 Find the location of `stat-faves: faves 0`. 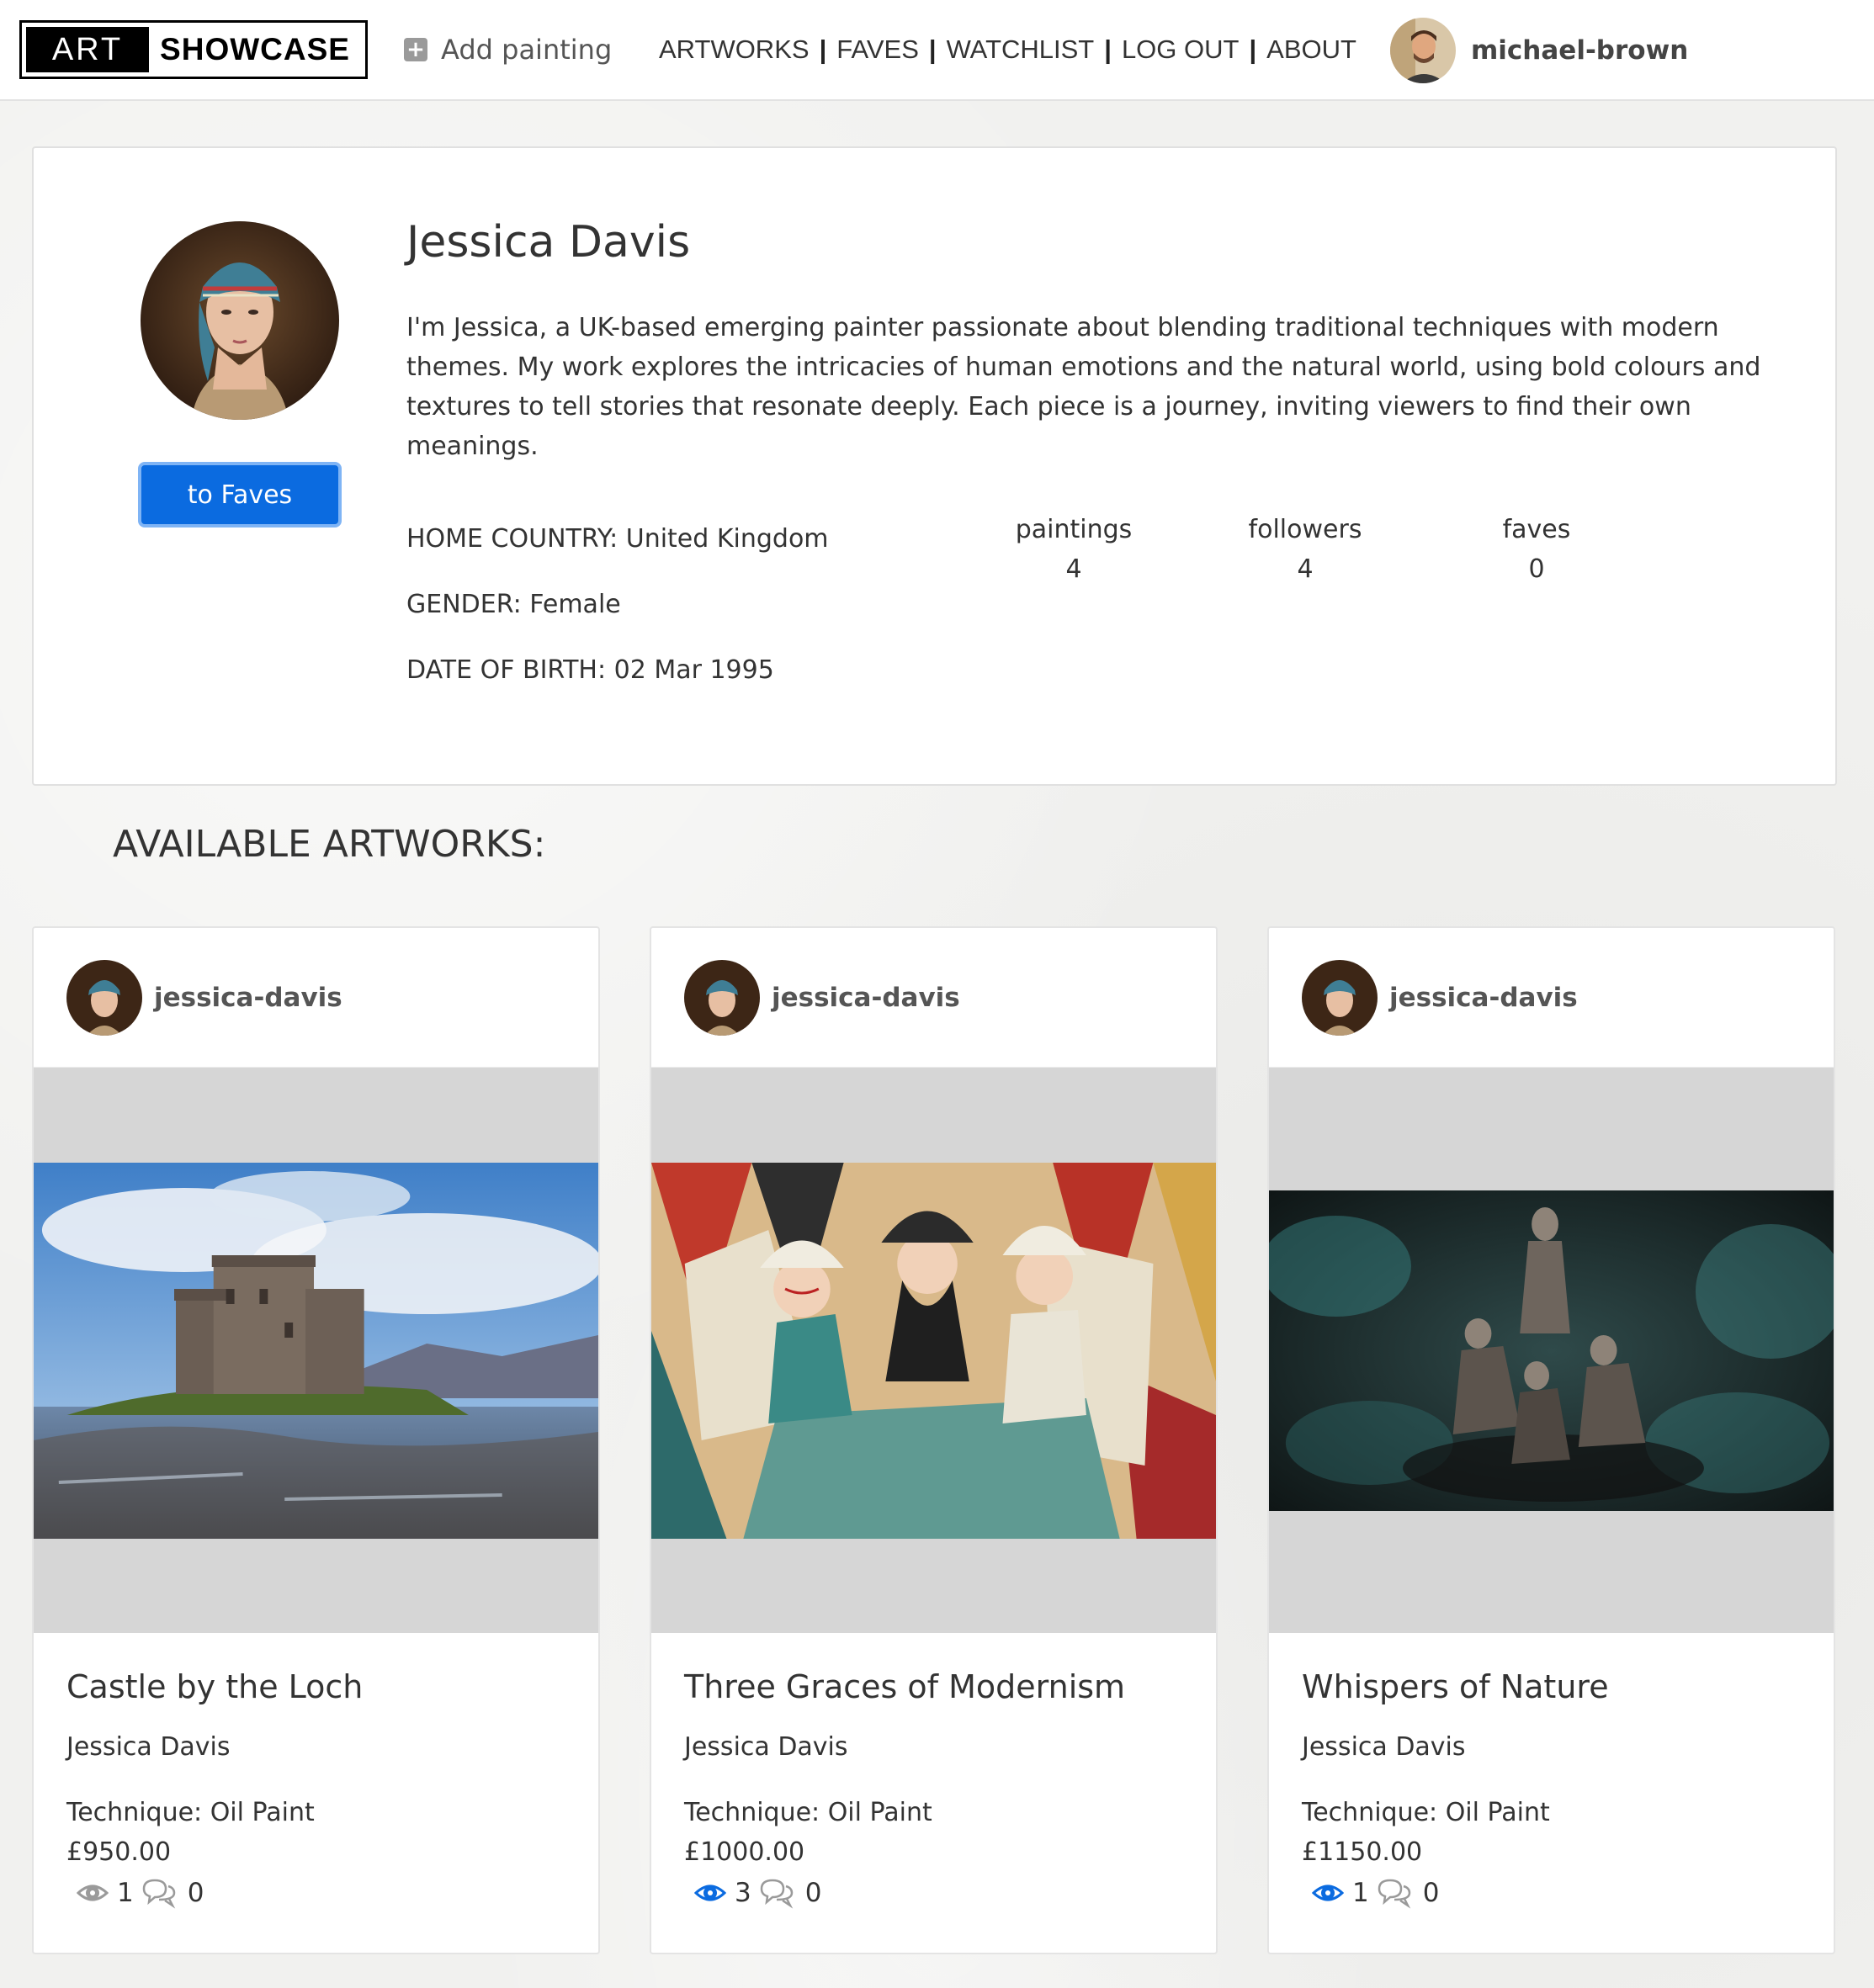

stat-faves: faves 0 is located at coordinates (1536, 549).